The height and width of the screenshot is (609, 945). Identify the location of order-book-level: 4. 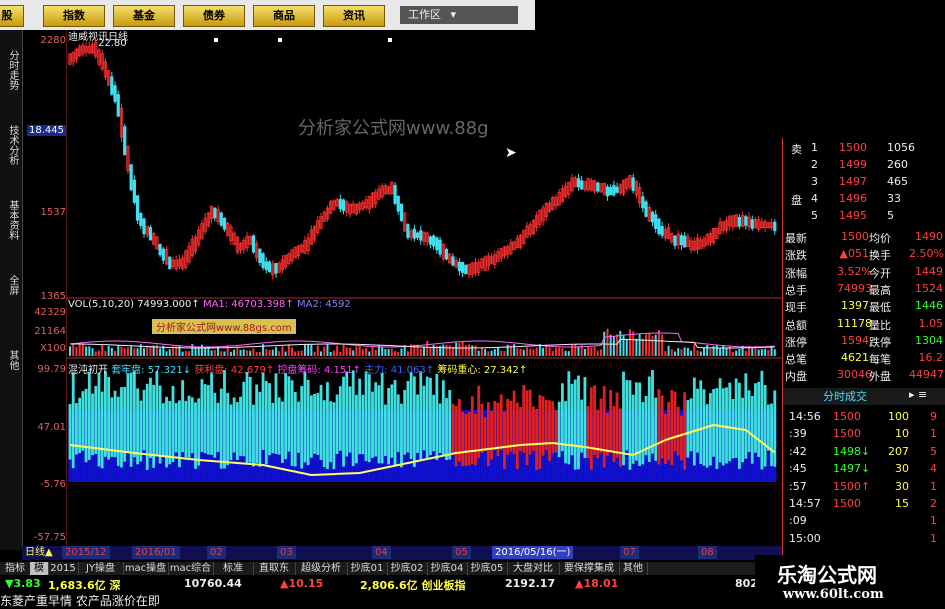
(814, 198).